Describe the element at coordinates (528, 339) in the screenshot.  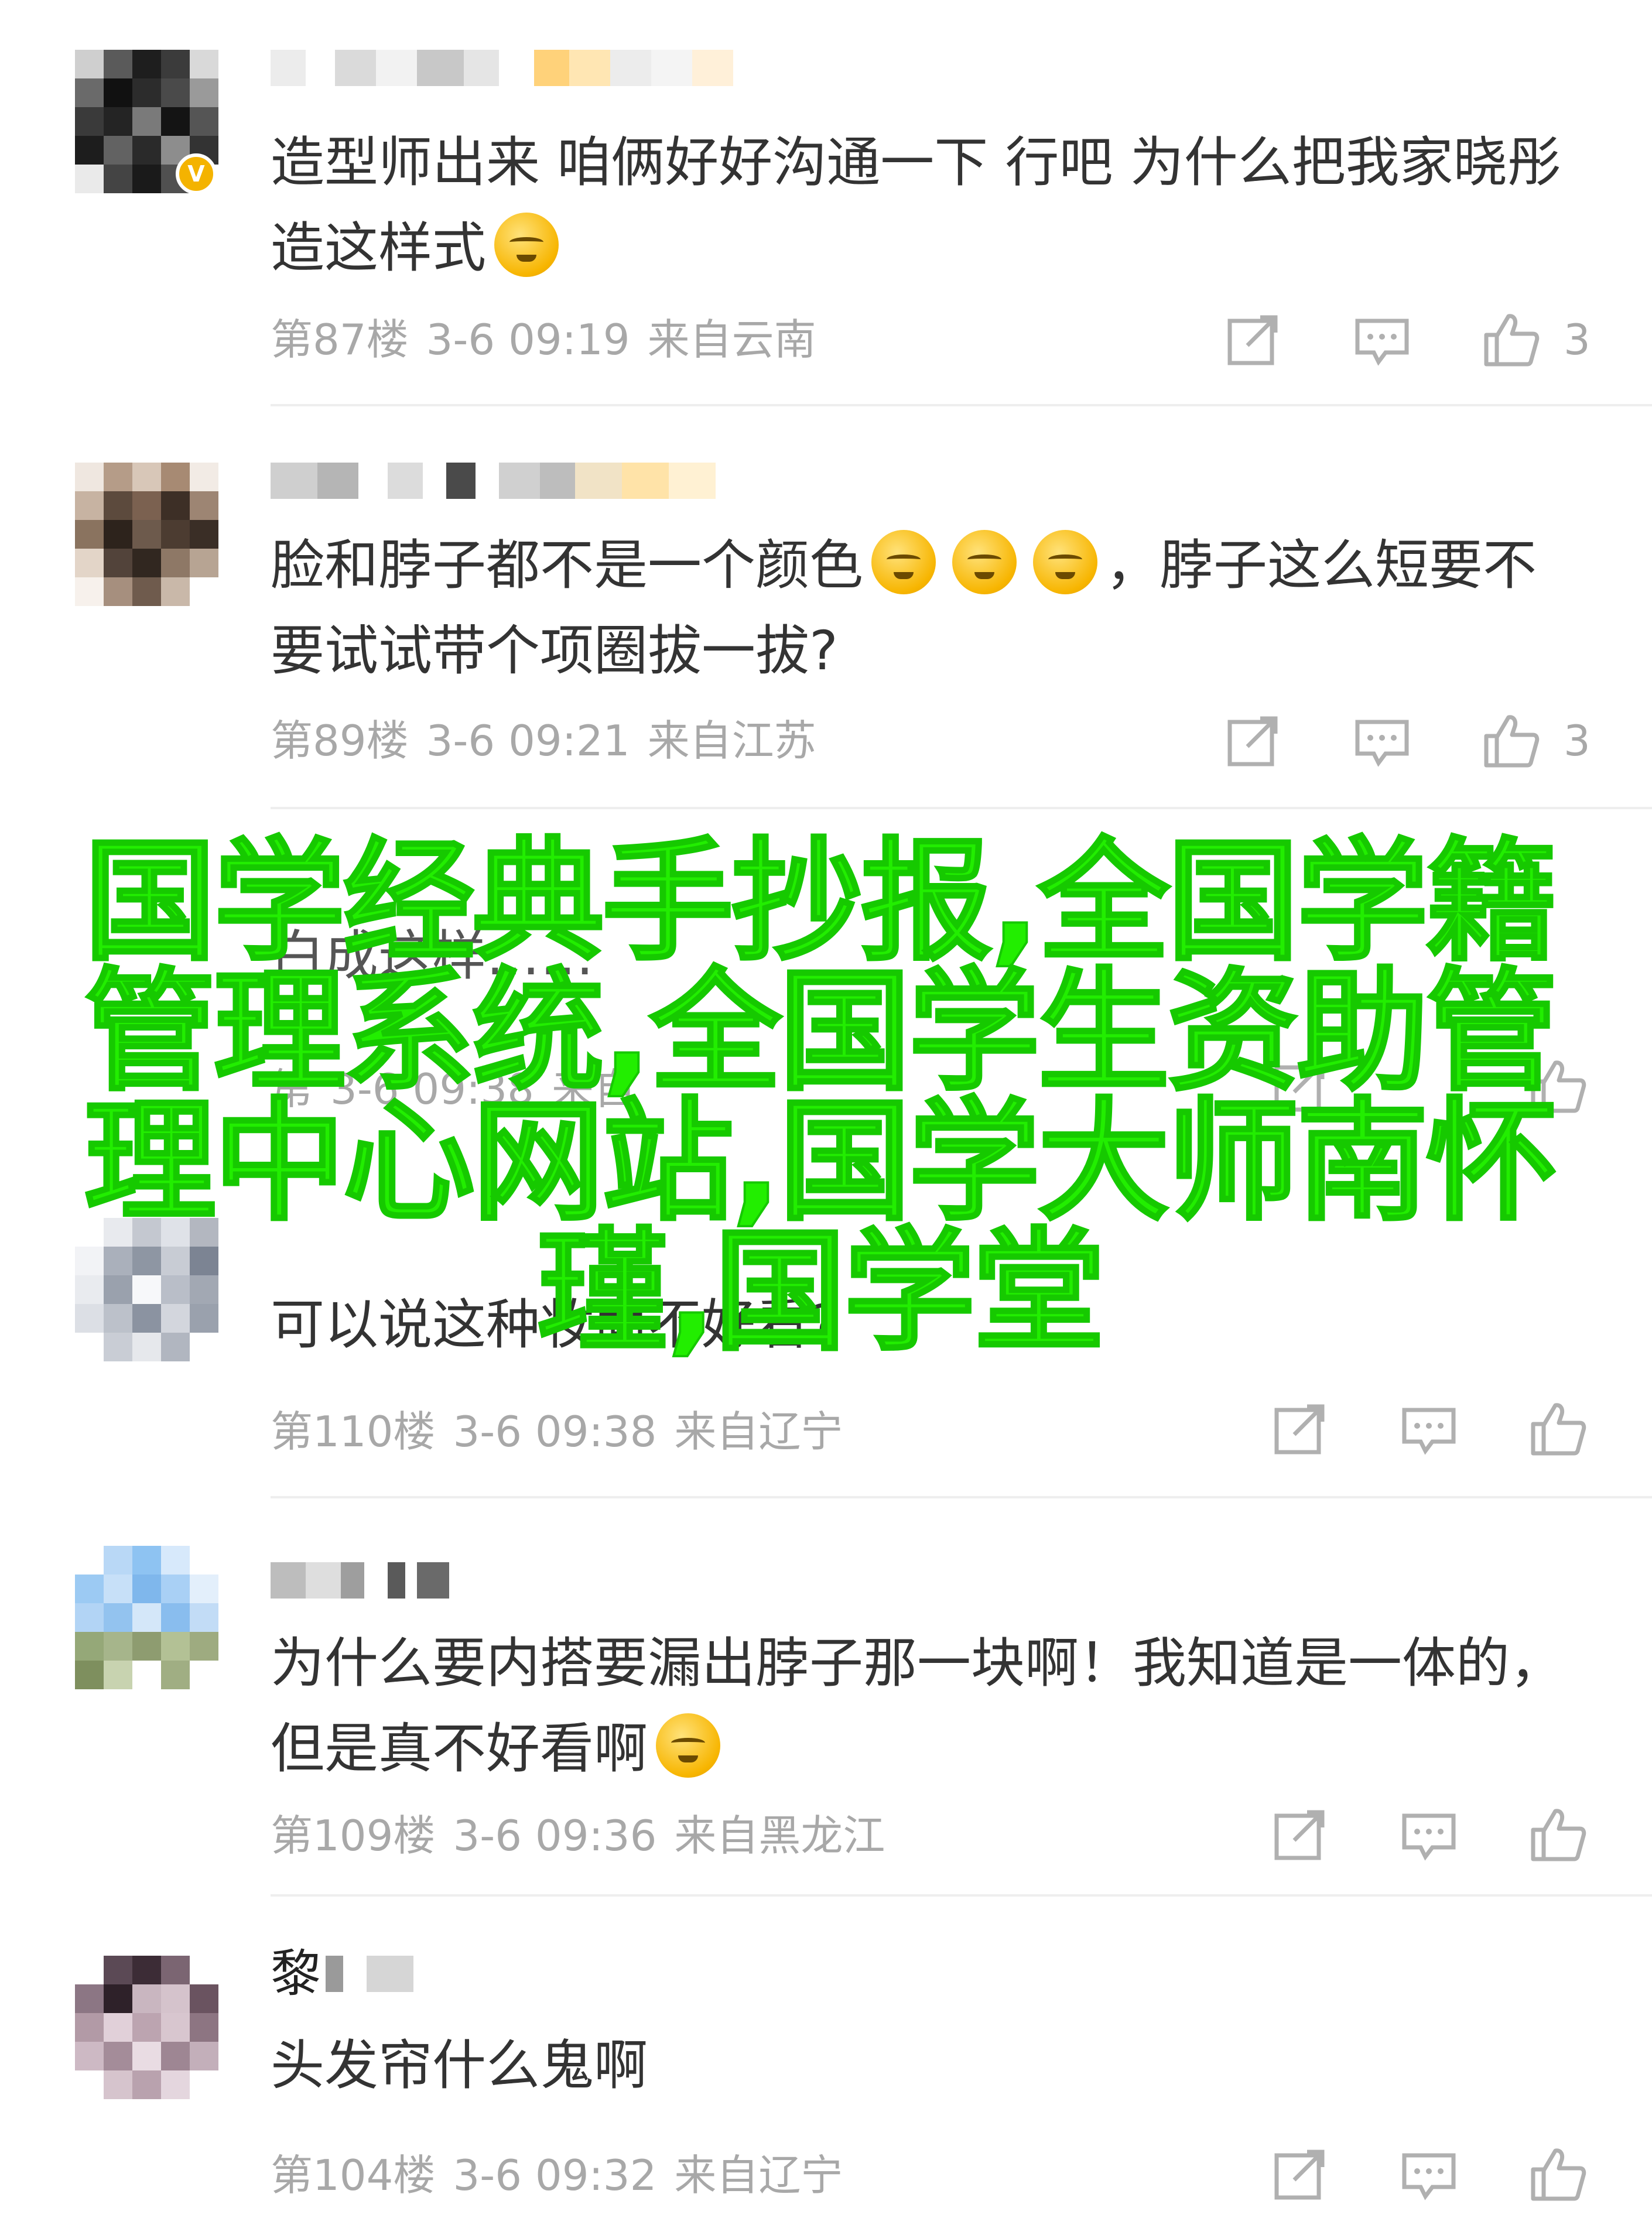
I see `timestamp: 3-6 09:19` at that location.